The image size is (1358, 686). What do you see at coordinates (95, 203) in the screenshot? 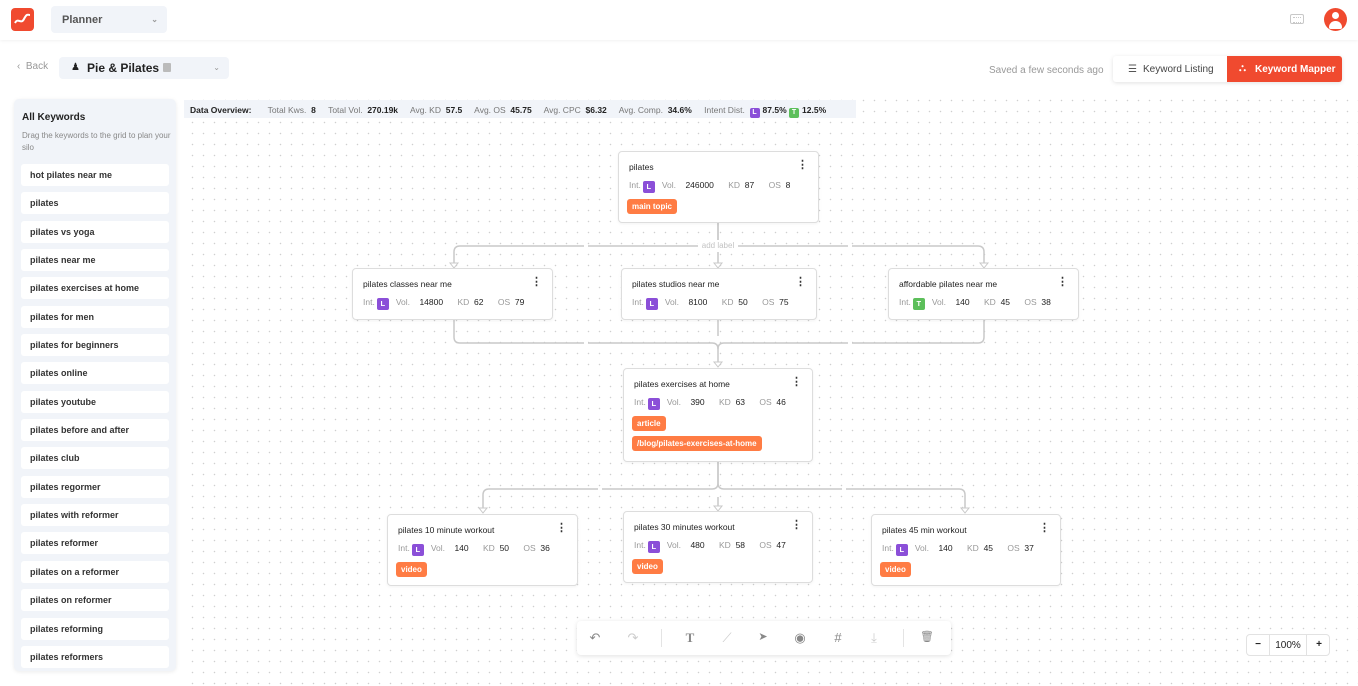
I see `keyword-item: pilates` at bounding box center [95, 203].